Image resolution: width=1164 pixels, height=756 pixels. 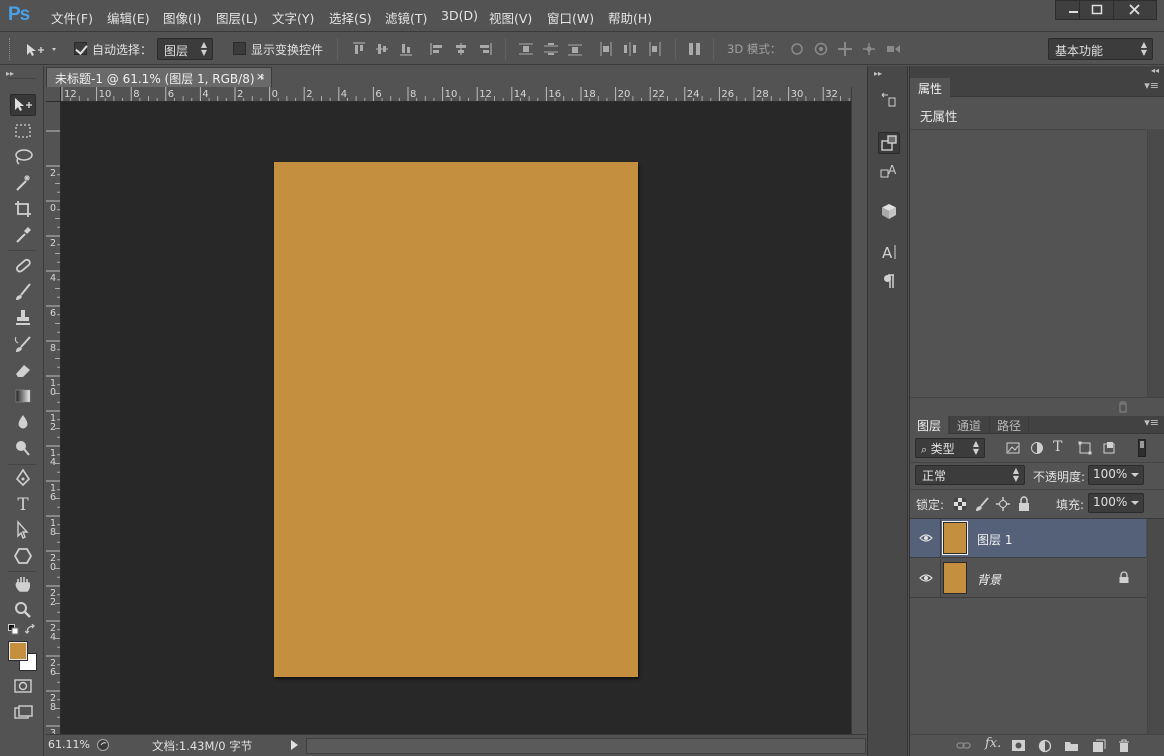 I want to click on blur-tool, so click(x=23, y=423).